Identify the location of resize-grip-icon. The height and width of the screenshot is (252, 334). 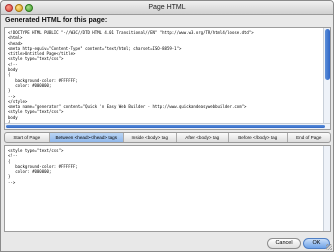
(329, 247).